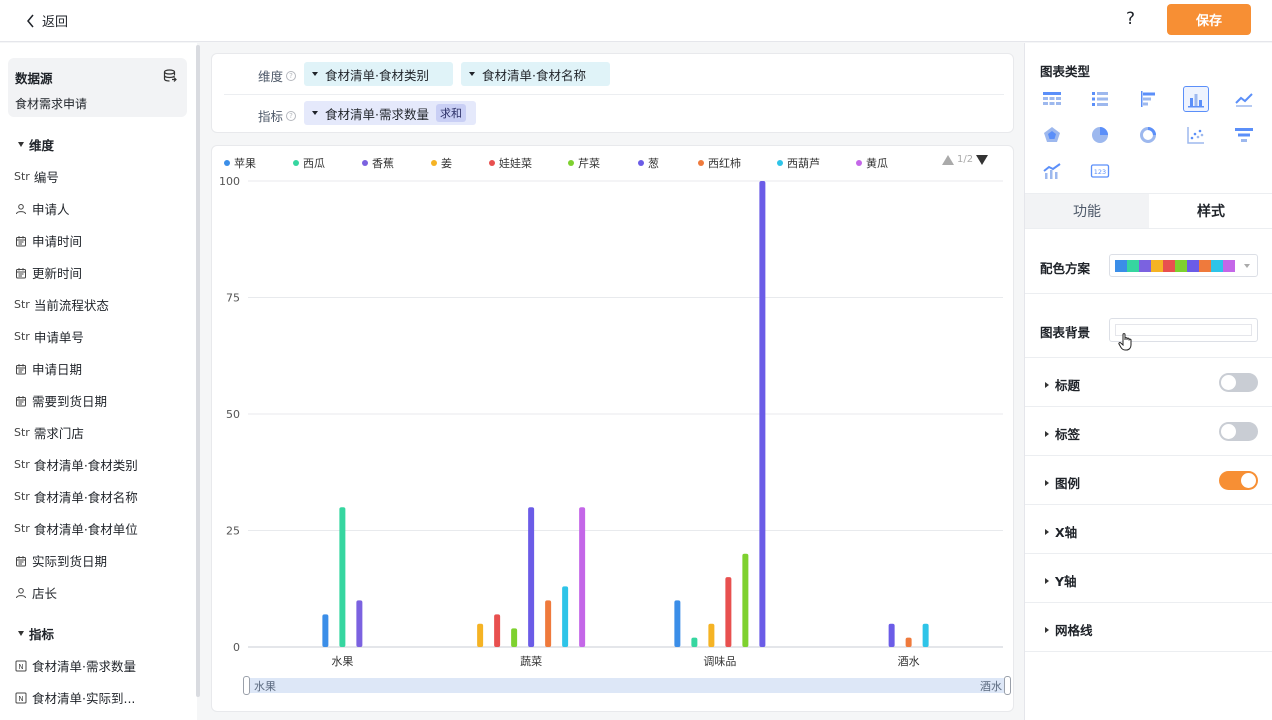 The image size is (1272, 720). I want to click on radar-chart-icon, so click(1052, 135).